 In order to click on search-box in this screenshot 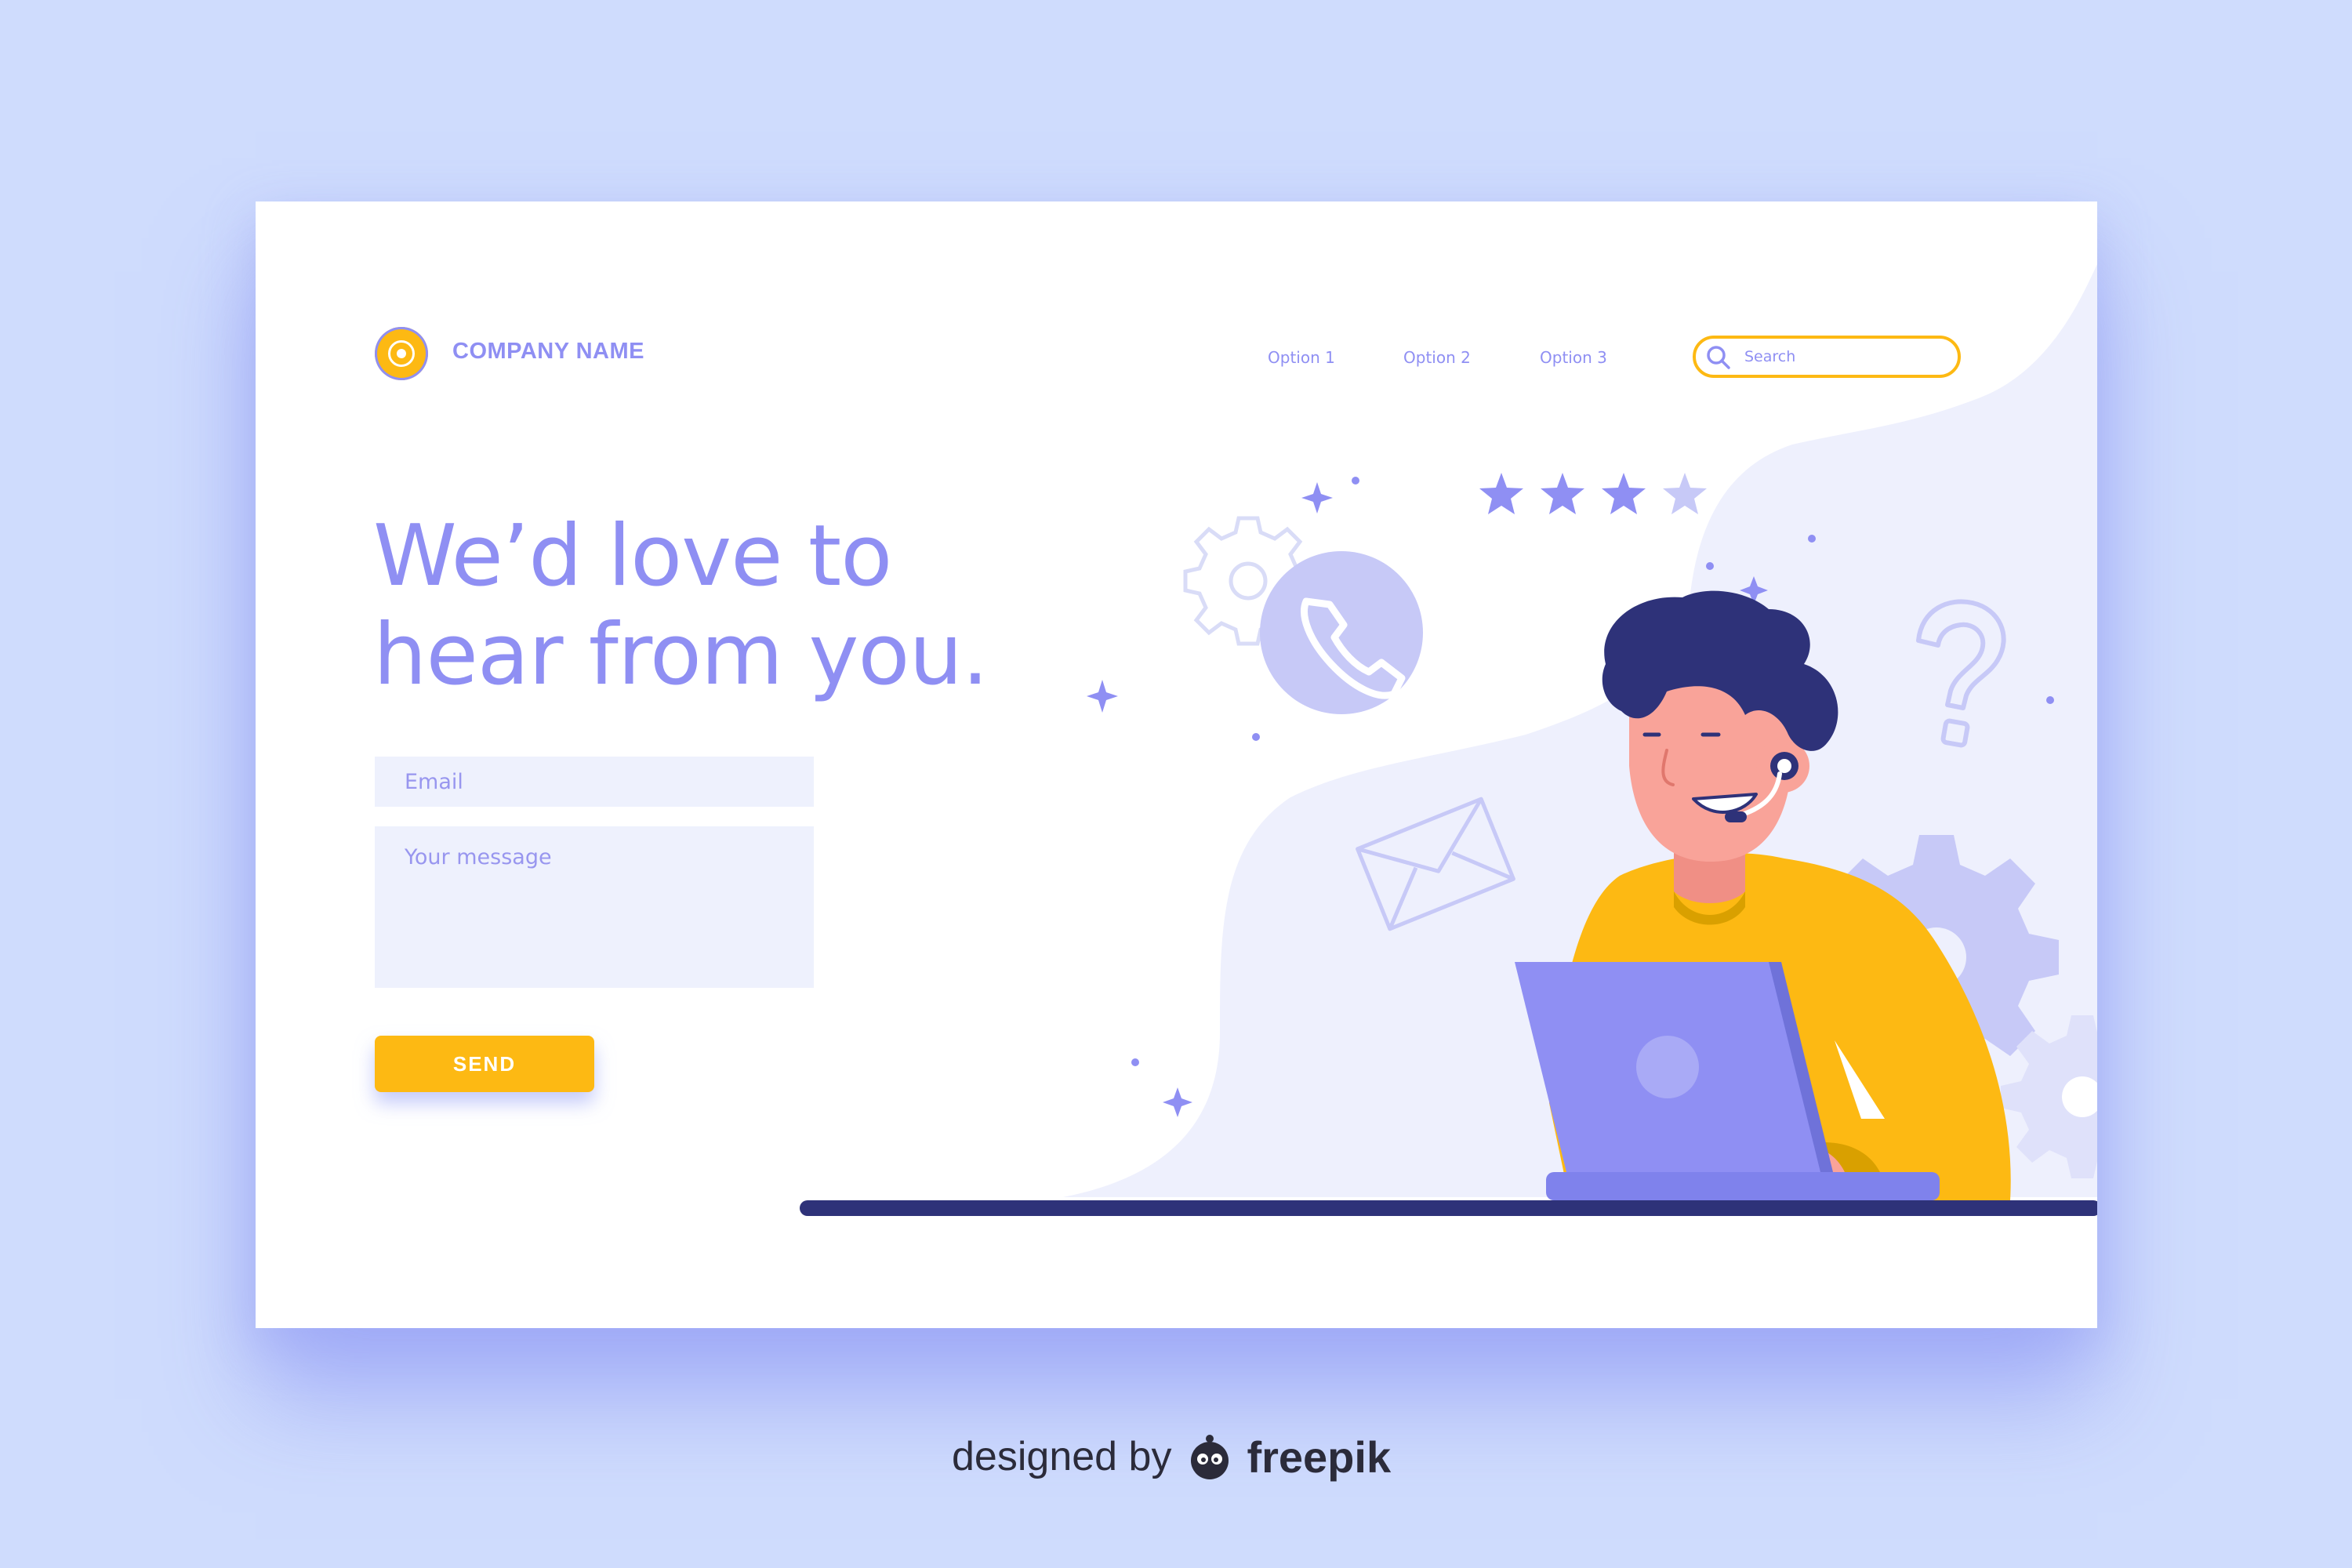, I will do `click(1827, 357)`.